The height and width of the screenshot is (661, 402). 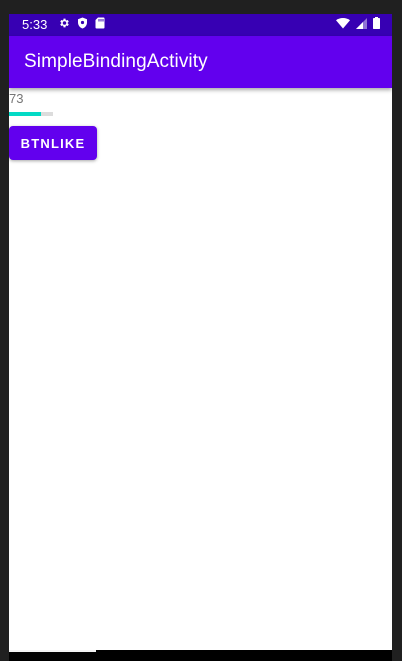 I want to click on wifi-icon, so click(x=343, y=25).